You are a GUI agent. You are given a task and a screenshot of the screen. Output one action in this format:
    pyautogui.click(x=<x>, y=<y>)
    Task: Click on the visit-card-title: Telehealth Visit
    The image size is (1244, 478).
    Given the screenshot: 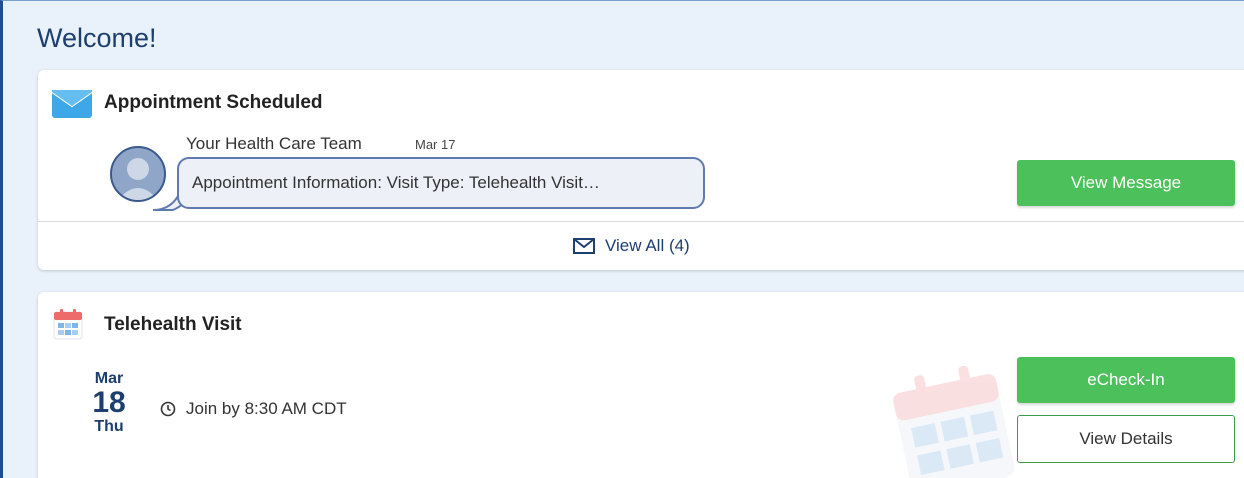 What is the action you would take?
    pyautogui.click(x=173, y=324)
    